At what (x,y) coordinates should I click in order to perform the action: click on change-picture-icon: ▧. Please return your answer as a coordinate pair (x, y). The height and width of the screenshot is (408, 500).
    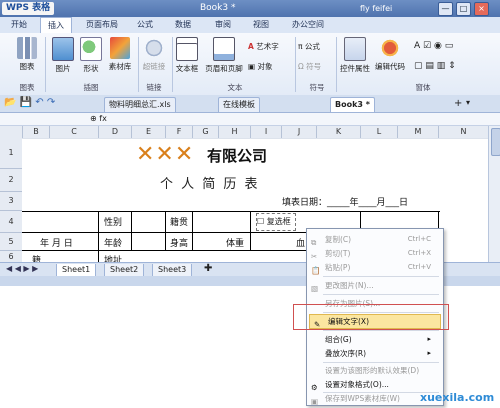
    Looking at the image, I should click on (315, 288).